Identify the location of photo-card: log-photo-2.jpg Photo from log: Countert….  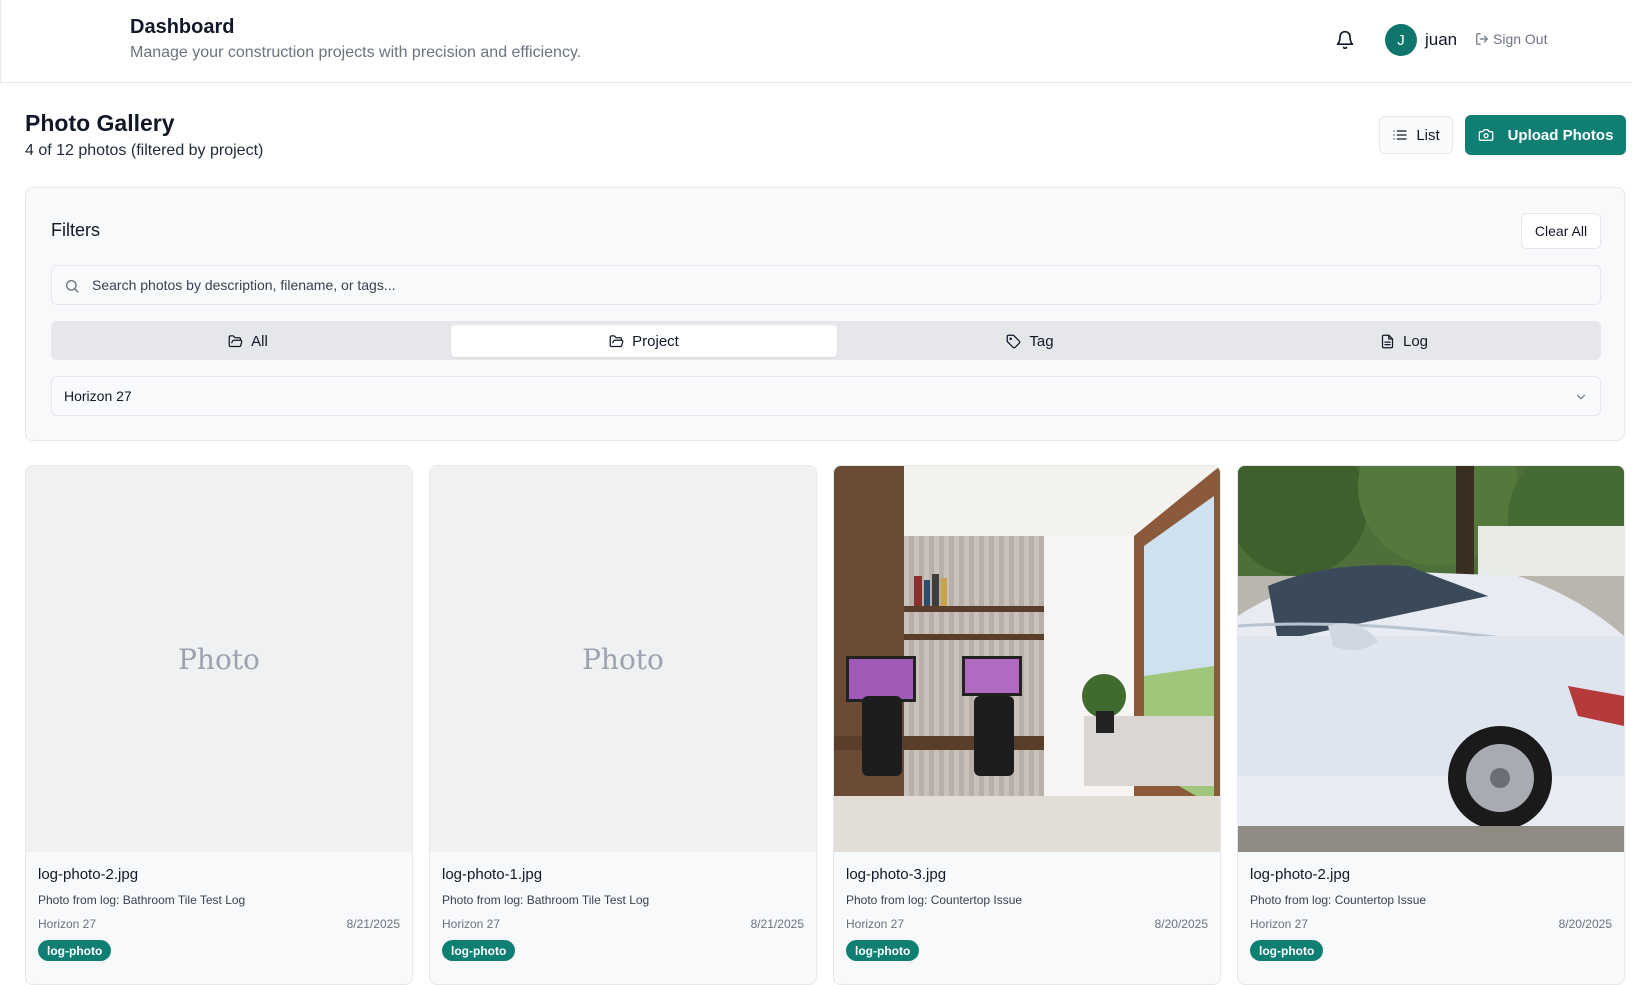
(1431, 725).